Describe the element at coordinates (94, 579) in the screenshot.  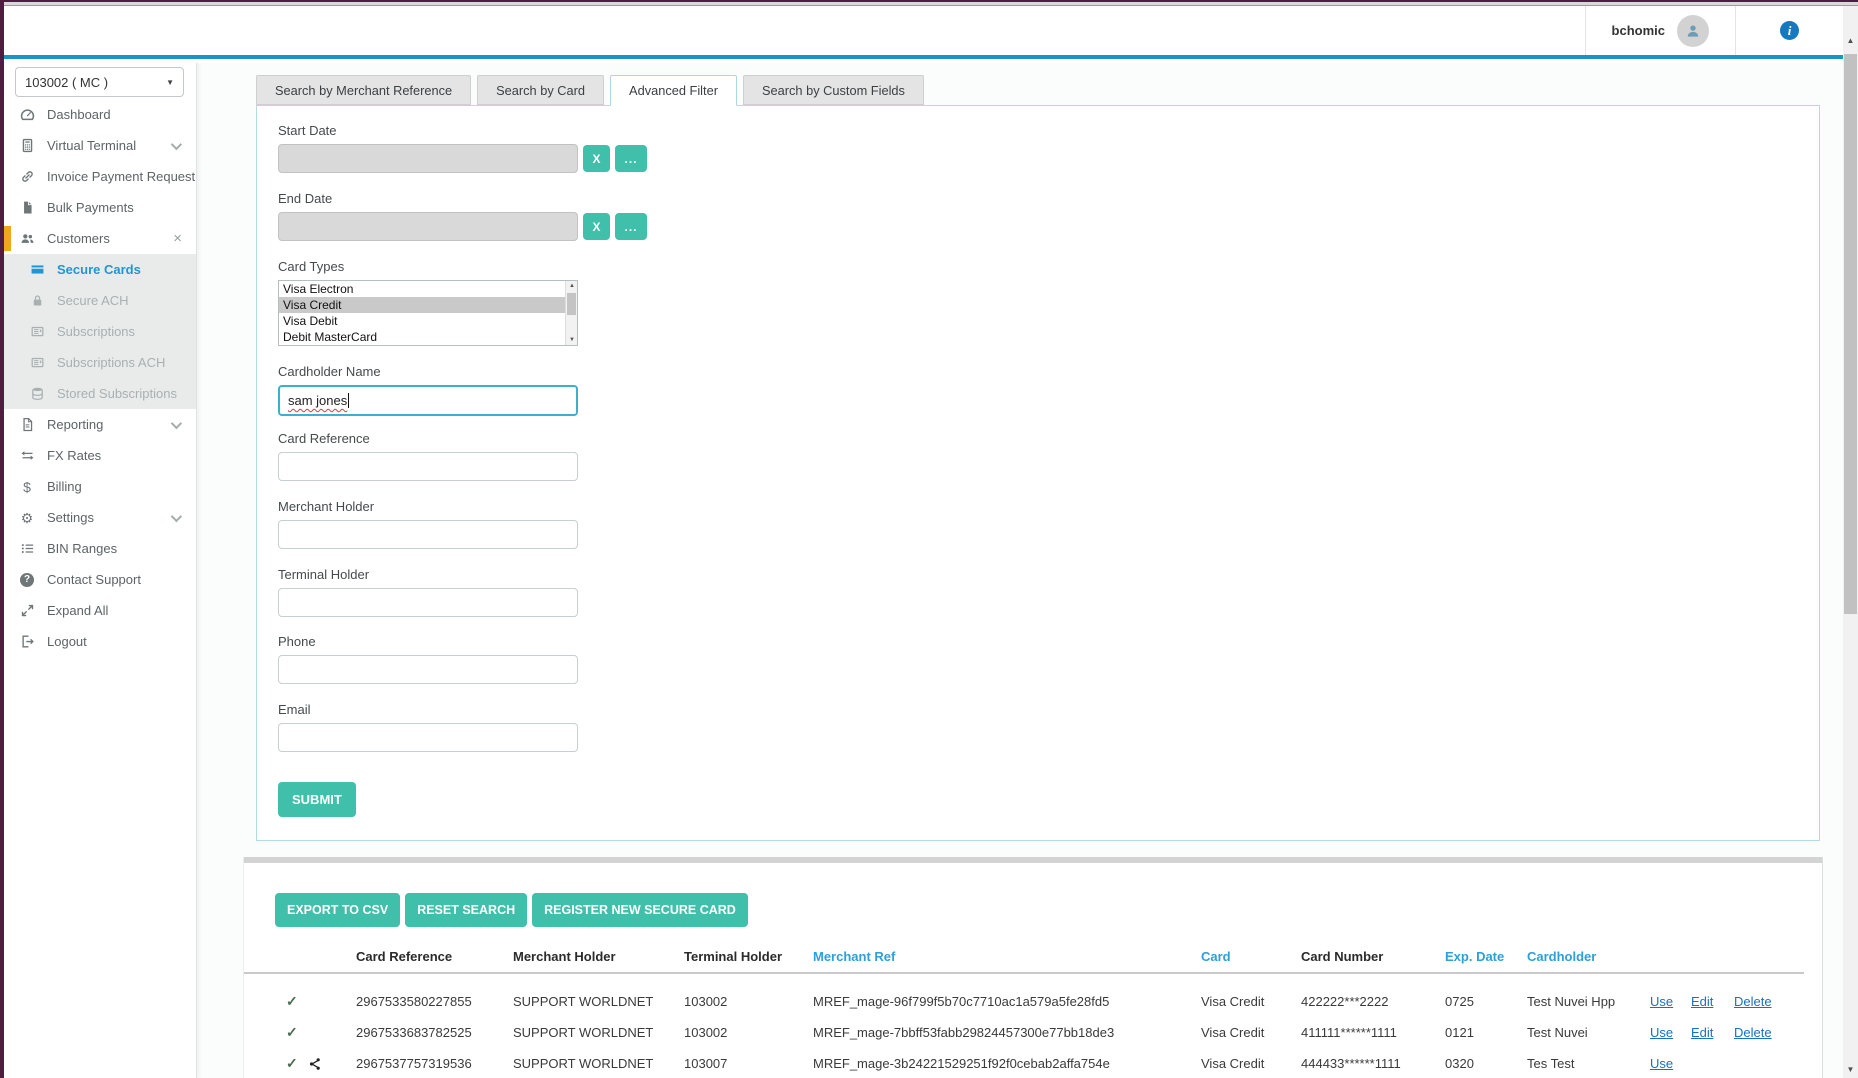
I see `sidebar-item-label: Contact Support` at that location.